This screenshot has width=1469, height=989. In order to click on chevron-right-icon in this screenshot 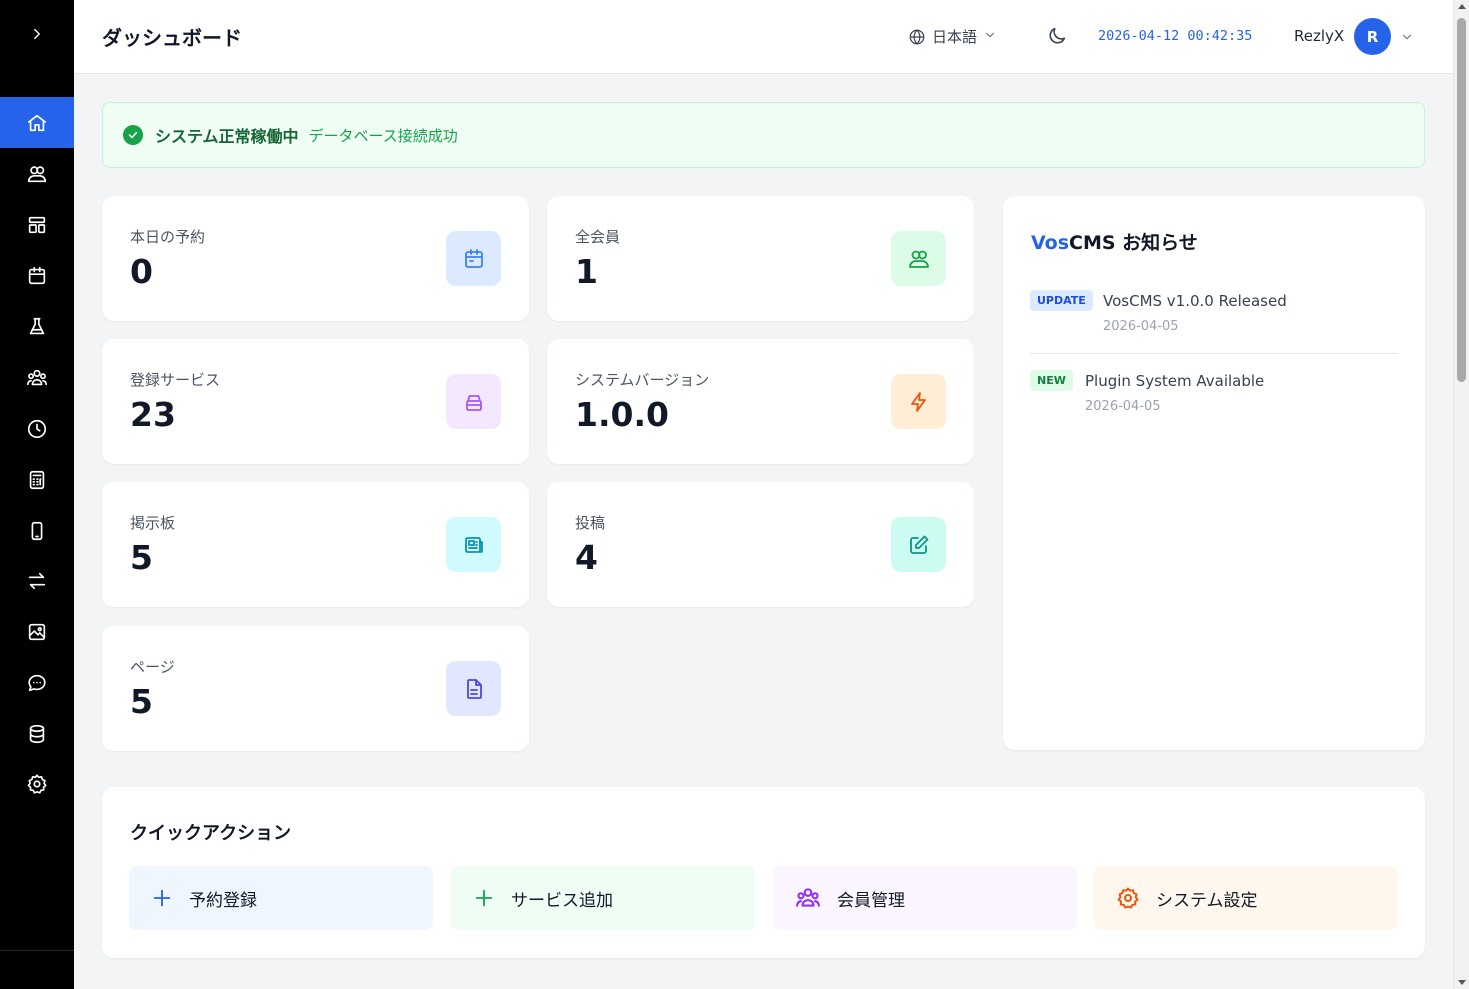, I will do `click(37, 34)`.